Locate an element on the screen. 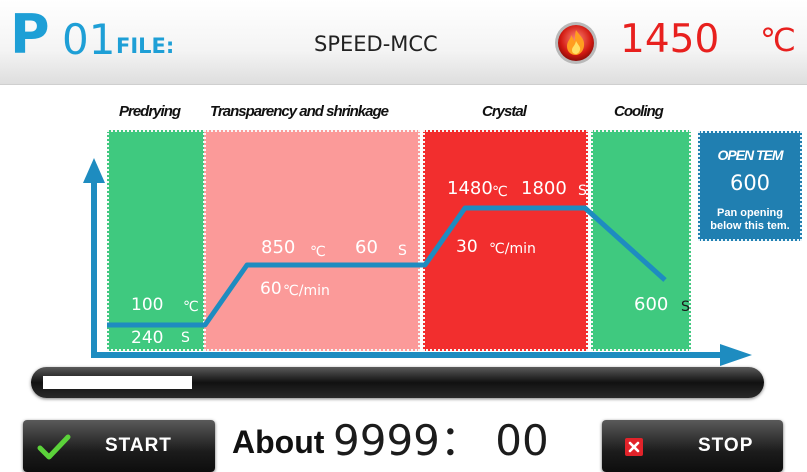 The width and height of the screenshot is (807, 472). cooling-time-unit: S is located at coordinates (685, 307).